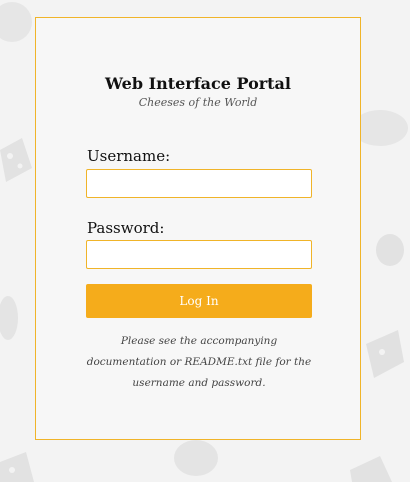 The width and height of the screenshot is (410, 482). I want to click on username-label: Username:, so click(129, 156).